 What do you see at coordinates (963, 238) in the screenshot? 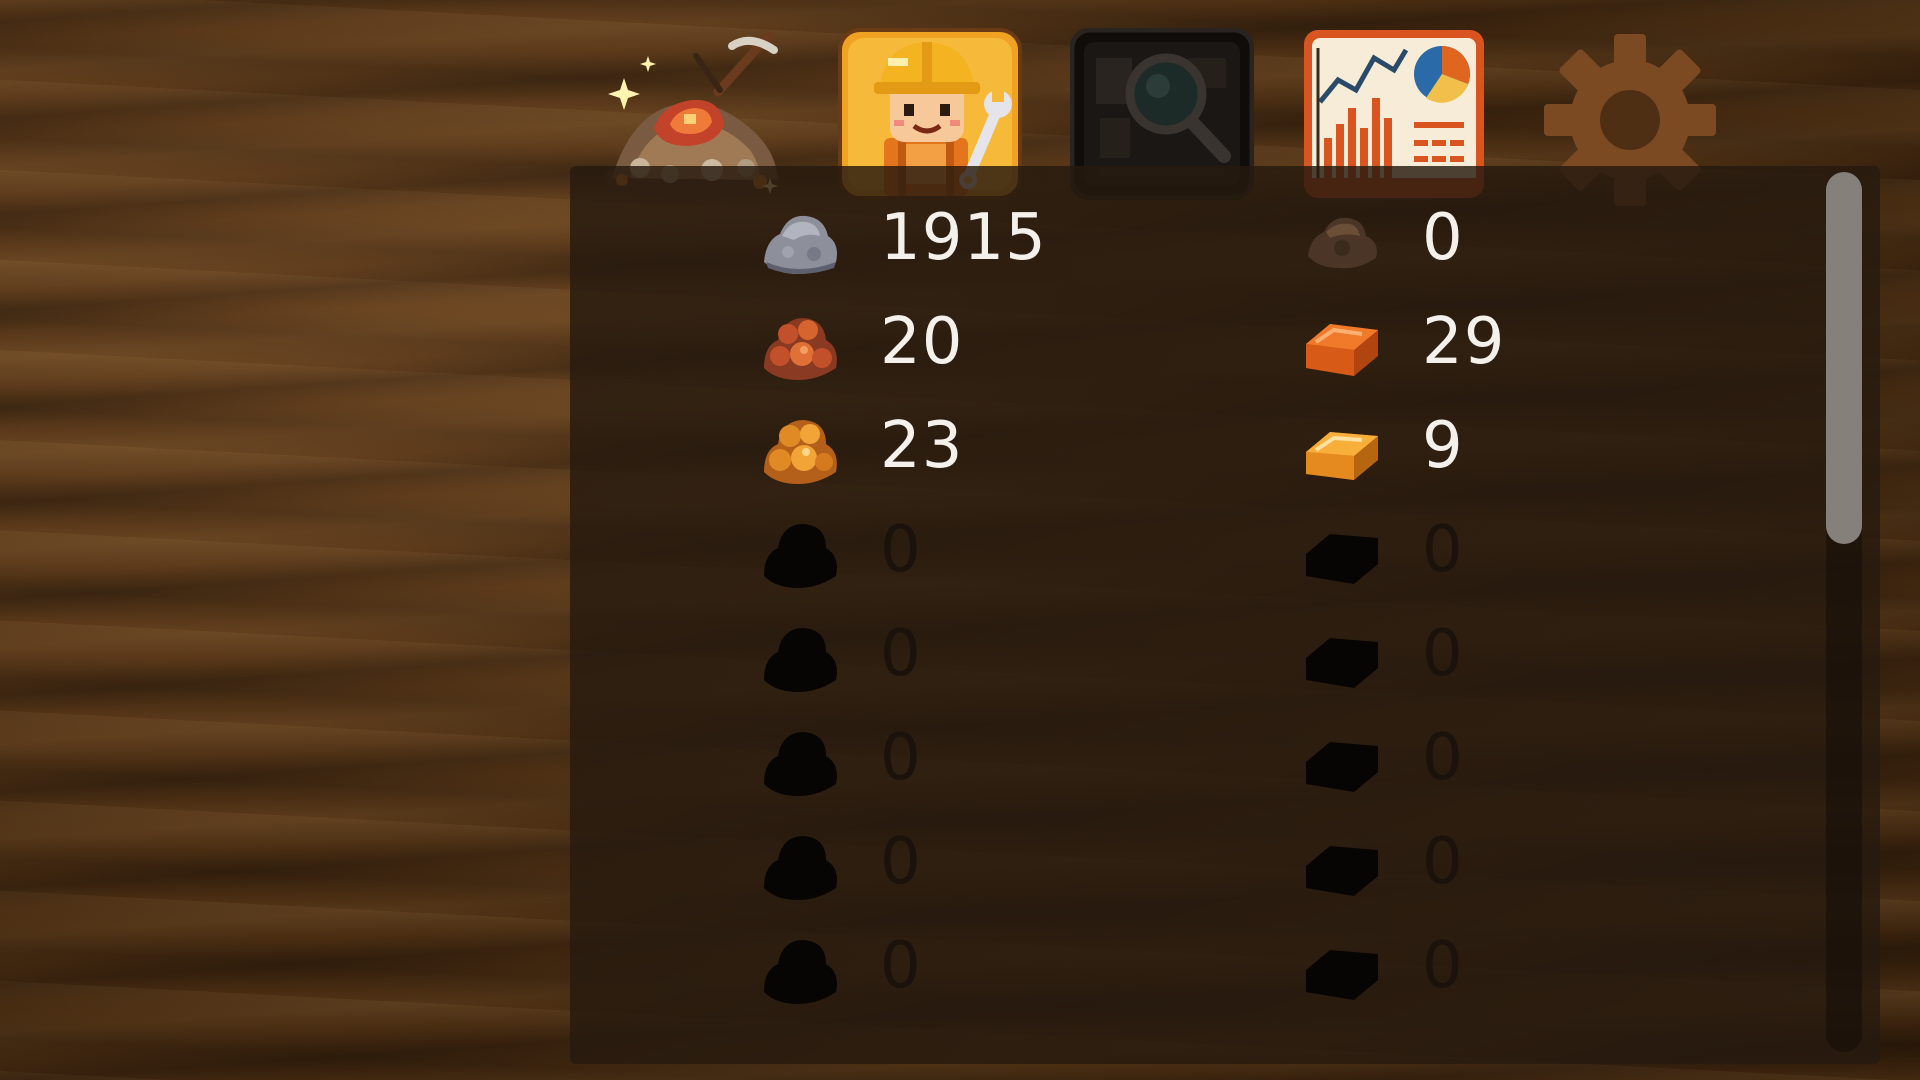
I see `item-count: 1915` at bounding box center [963, 238].